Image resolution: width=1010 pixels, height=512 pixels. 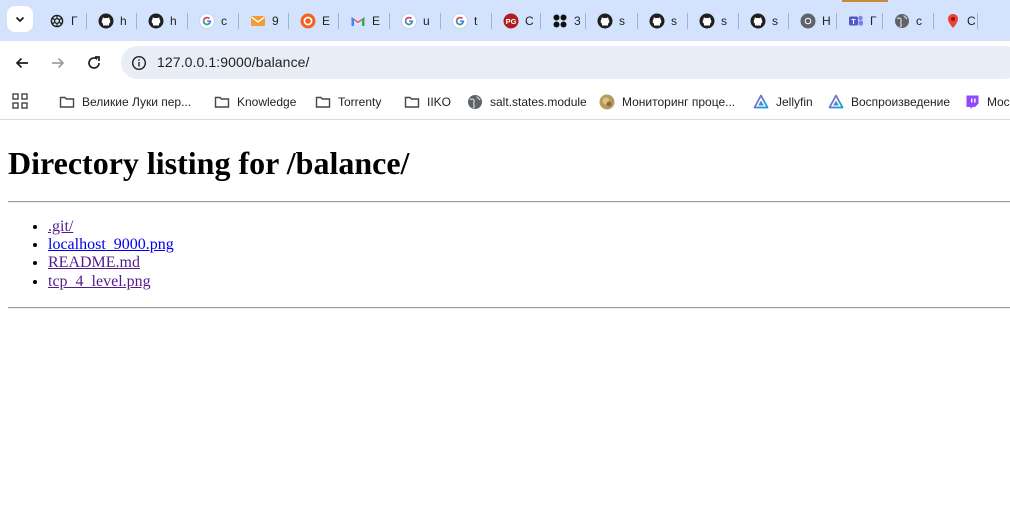 I want to click on list-item: localhost_9000.png, so click(x=111, y=245).